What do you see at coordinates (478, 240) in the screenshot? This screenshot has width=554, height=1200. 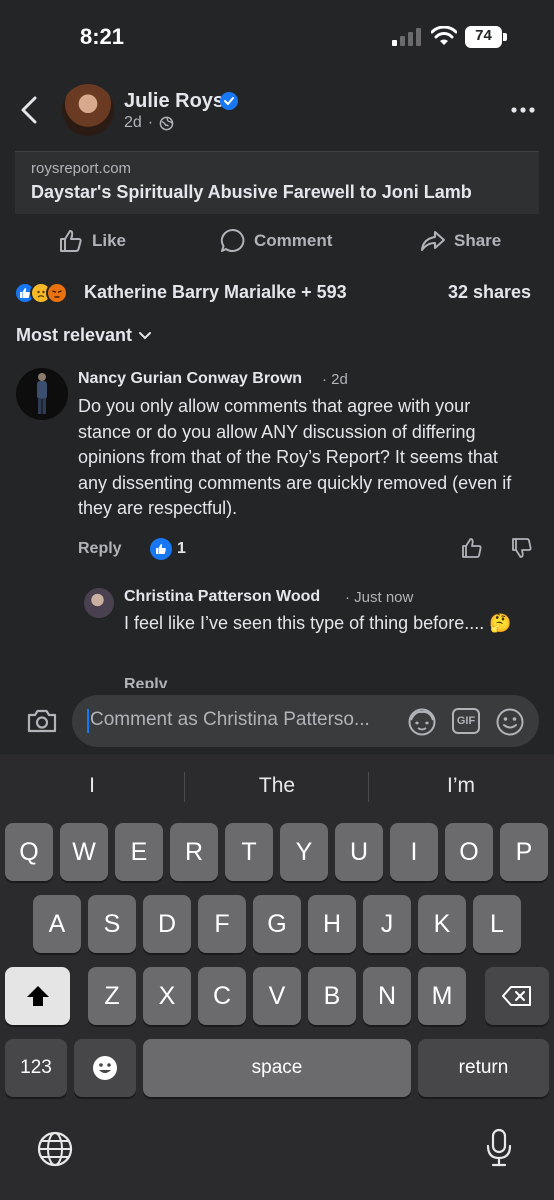 I see `share-label: Share` at bounding box center [478, 240].